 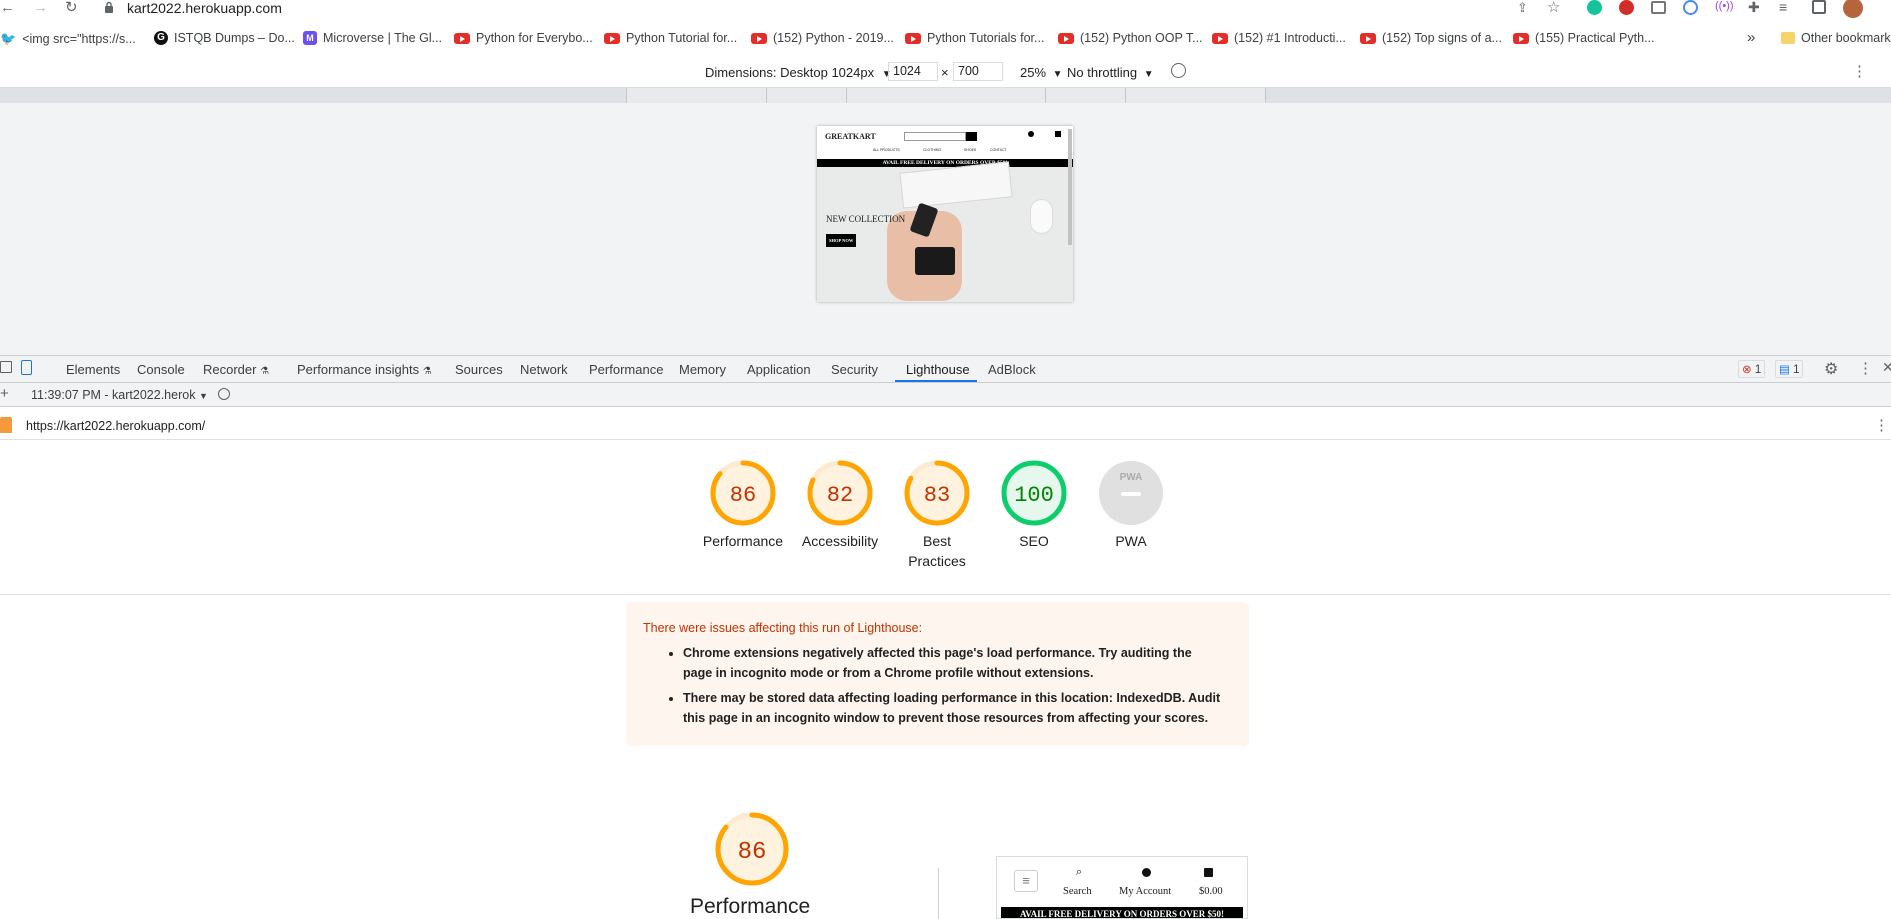 I want to click on preview-scrollbar, so click(x=1070, y=187).